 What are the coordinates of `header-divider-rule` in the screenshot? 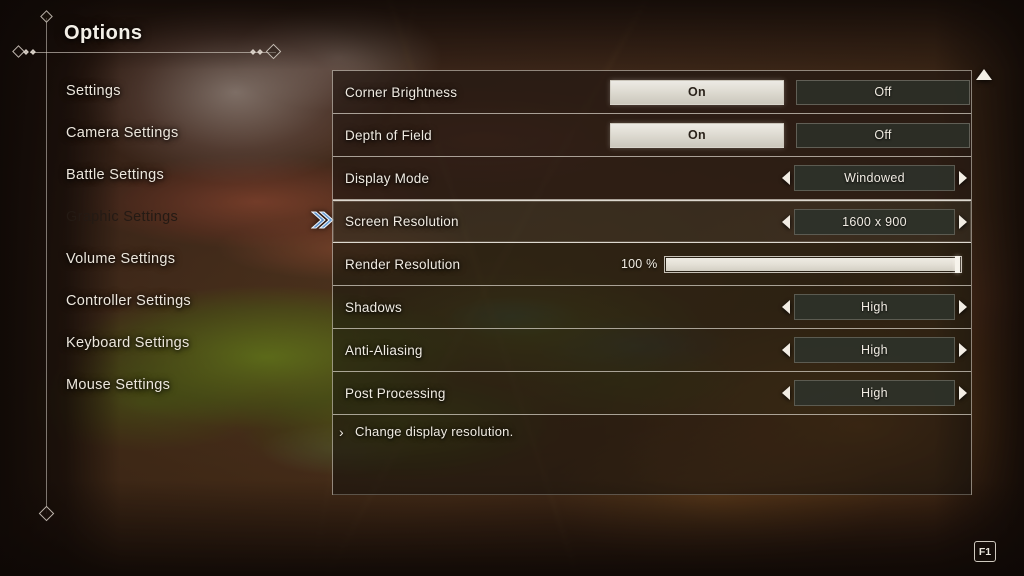 It's located at (153, 52).